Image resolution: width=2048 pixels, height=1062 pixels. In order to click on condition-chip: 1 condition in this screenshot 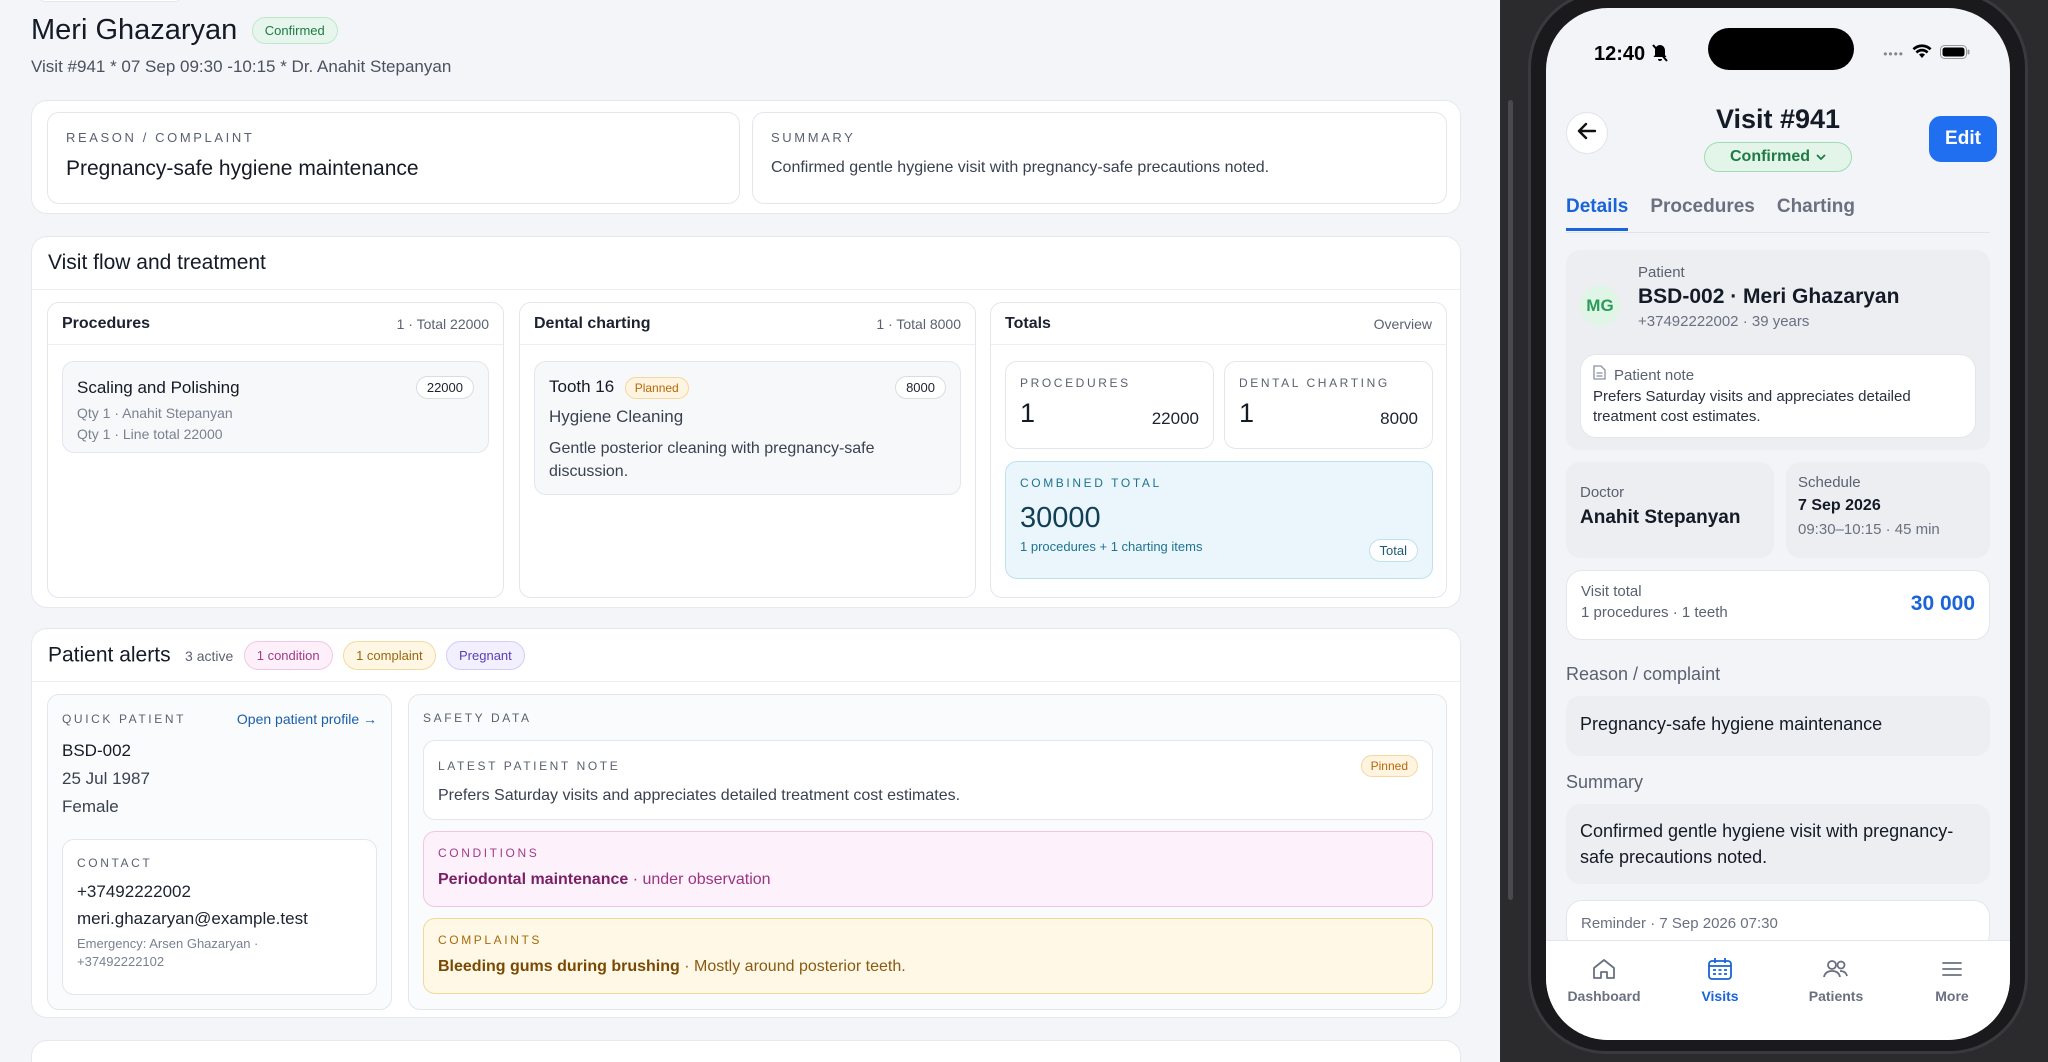, I will do `click(288, 655)`.